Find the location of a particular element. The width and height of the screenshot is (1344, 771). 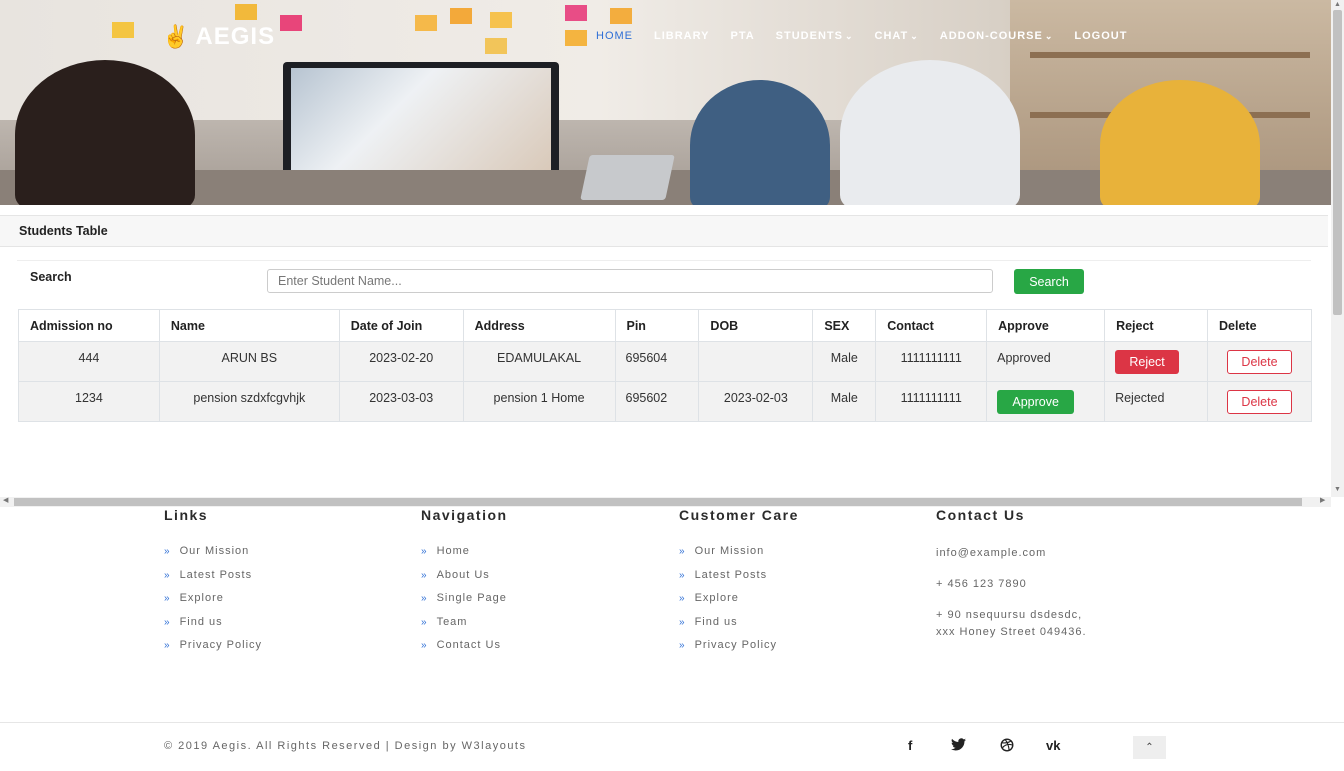

reject-button: Reject is located at coordinates (1147, 362).